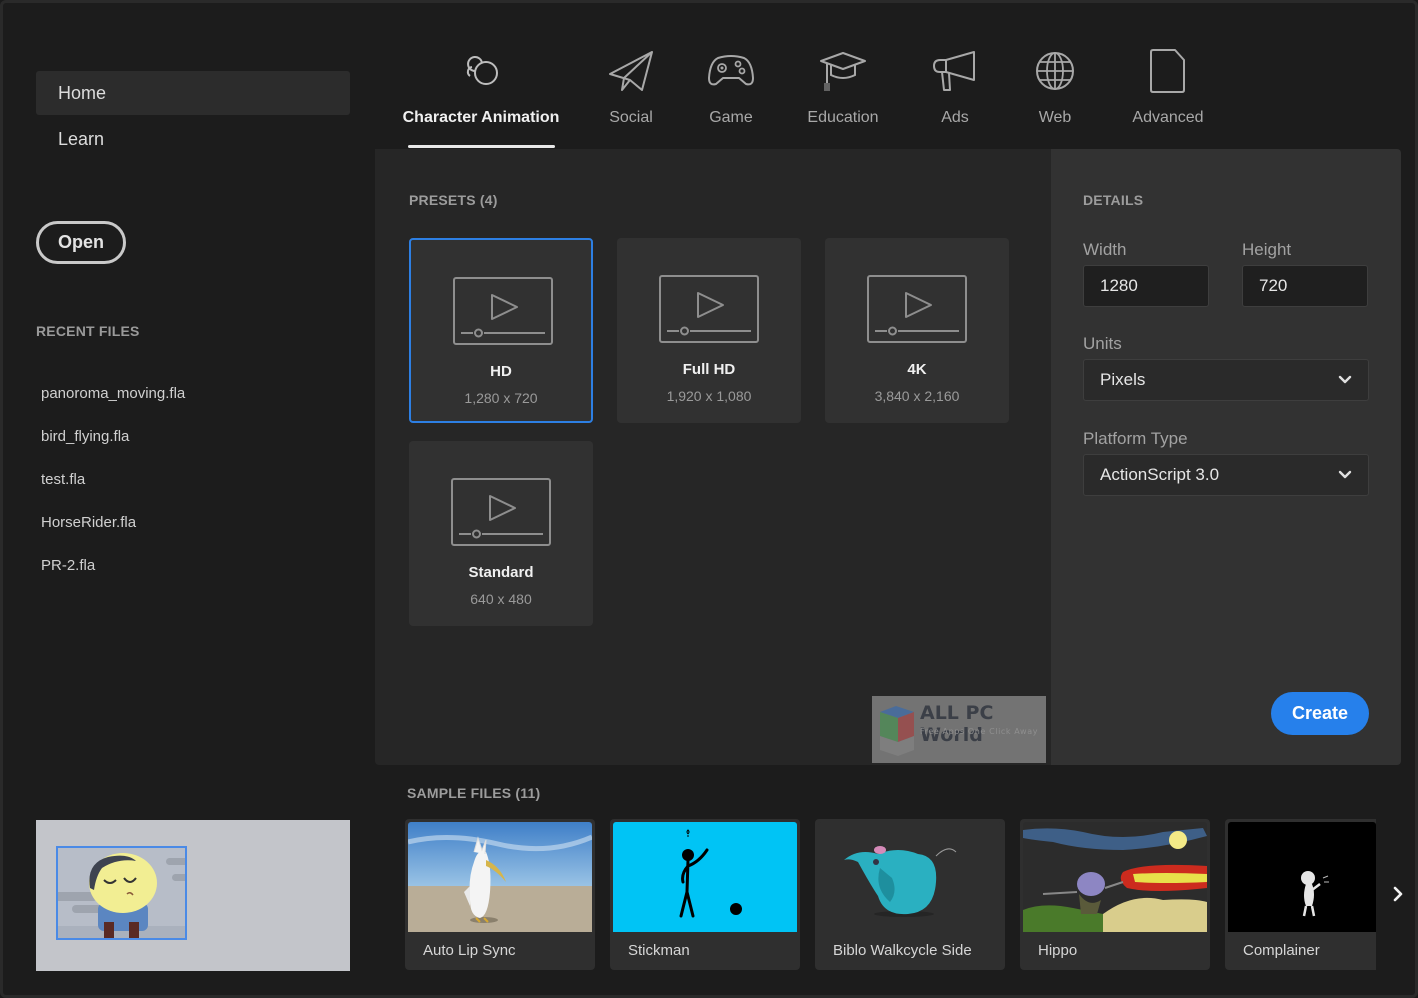 This screenshot has height=998, width=1418. I want to click on tab-label: Web, so click(1055, 117).